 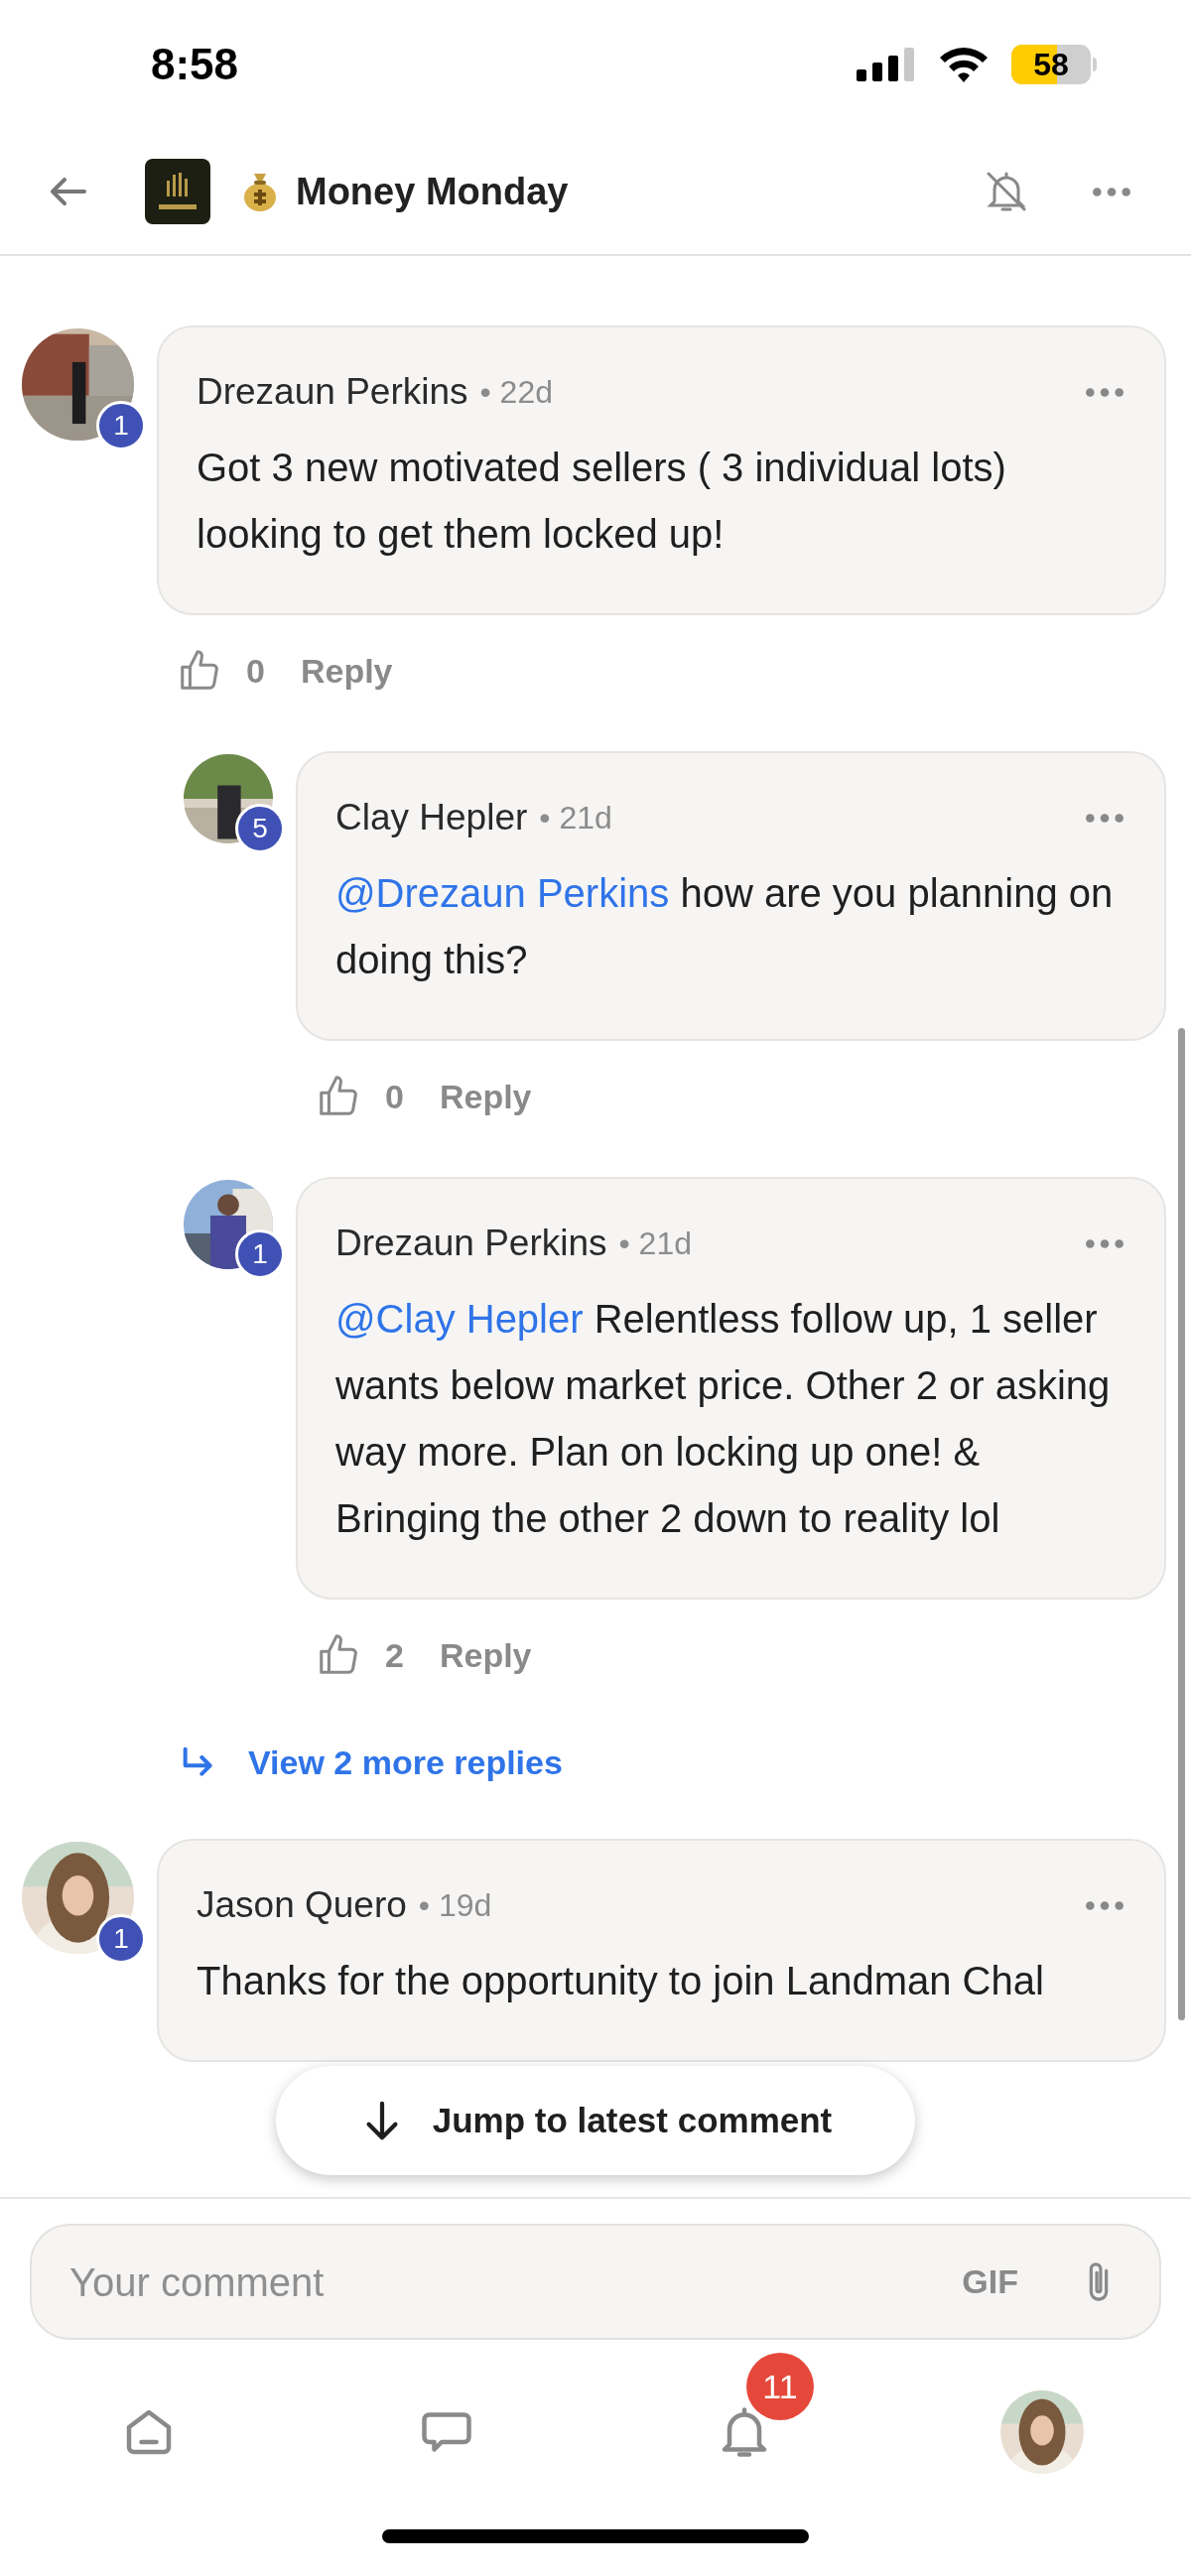 I want to click on author-name: Clay Hepler, so click(x=432, y=818).